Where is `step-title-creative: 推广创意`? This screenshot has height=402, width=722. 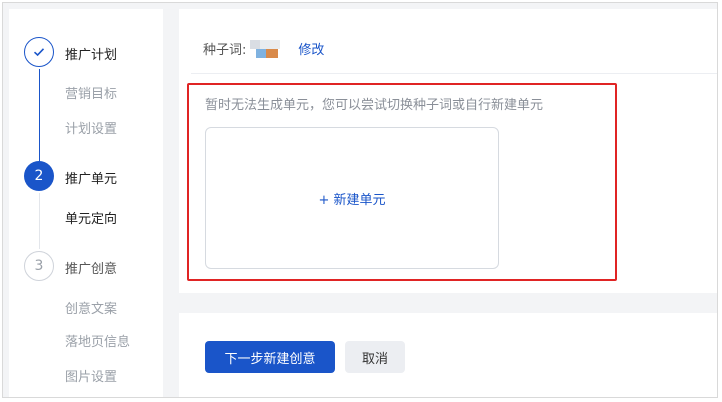 step-title-creative: 推广创意 is located at coordinates (91, 267).